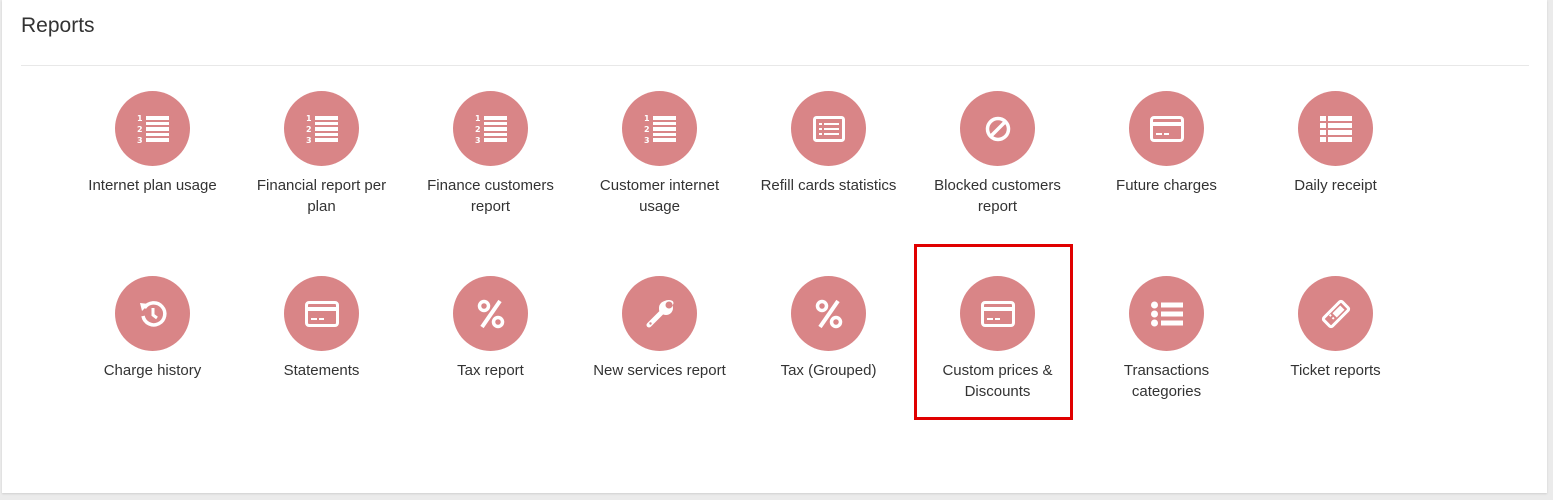 This screenshot has height=500, width=1553. I want to click on report-transactions-categories: Transactions categories, so click(1166, 339).